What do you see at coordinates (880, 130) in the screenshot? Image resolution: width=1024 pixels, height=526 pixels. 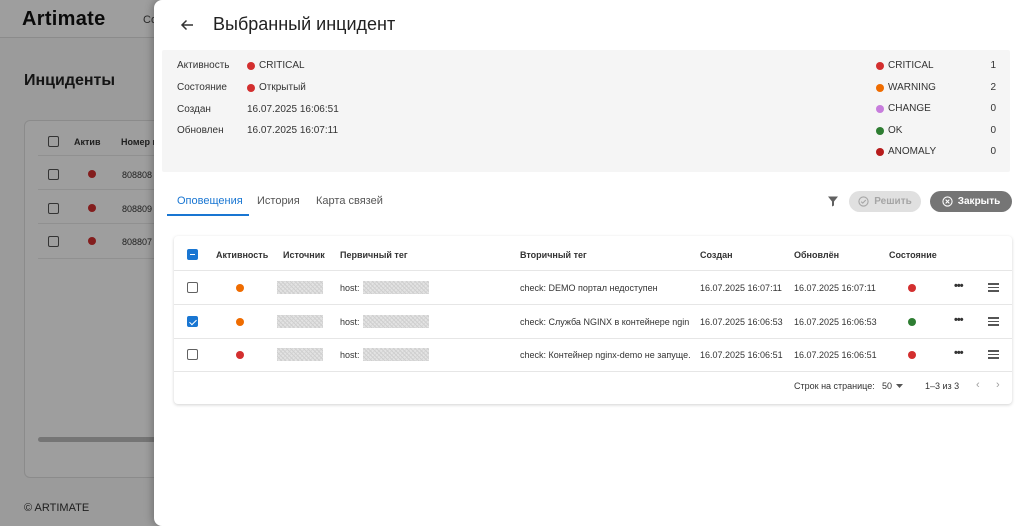 I see `ok-dot` at bounding box center [880, 130].